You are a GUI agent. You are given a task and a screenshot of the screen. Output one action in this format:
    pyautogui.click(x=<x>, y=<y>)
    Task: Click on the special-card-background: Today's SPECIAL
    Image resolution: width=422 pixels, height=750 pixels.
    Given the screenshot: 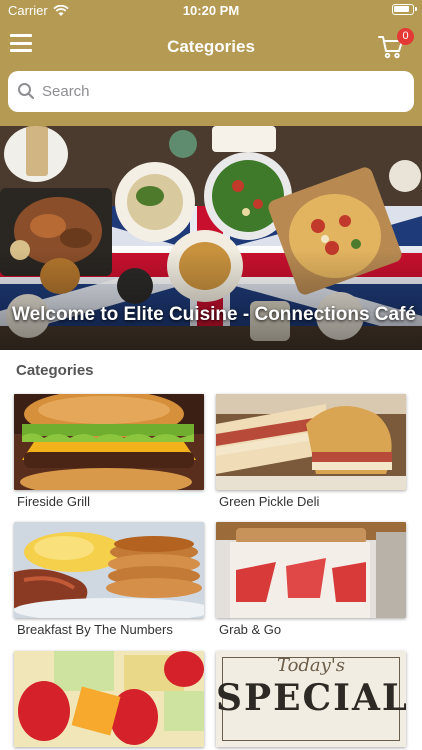 What is the action you would take?
    pyautogui.click(x=311, y=699)
    